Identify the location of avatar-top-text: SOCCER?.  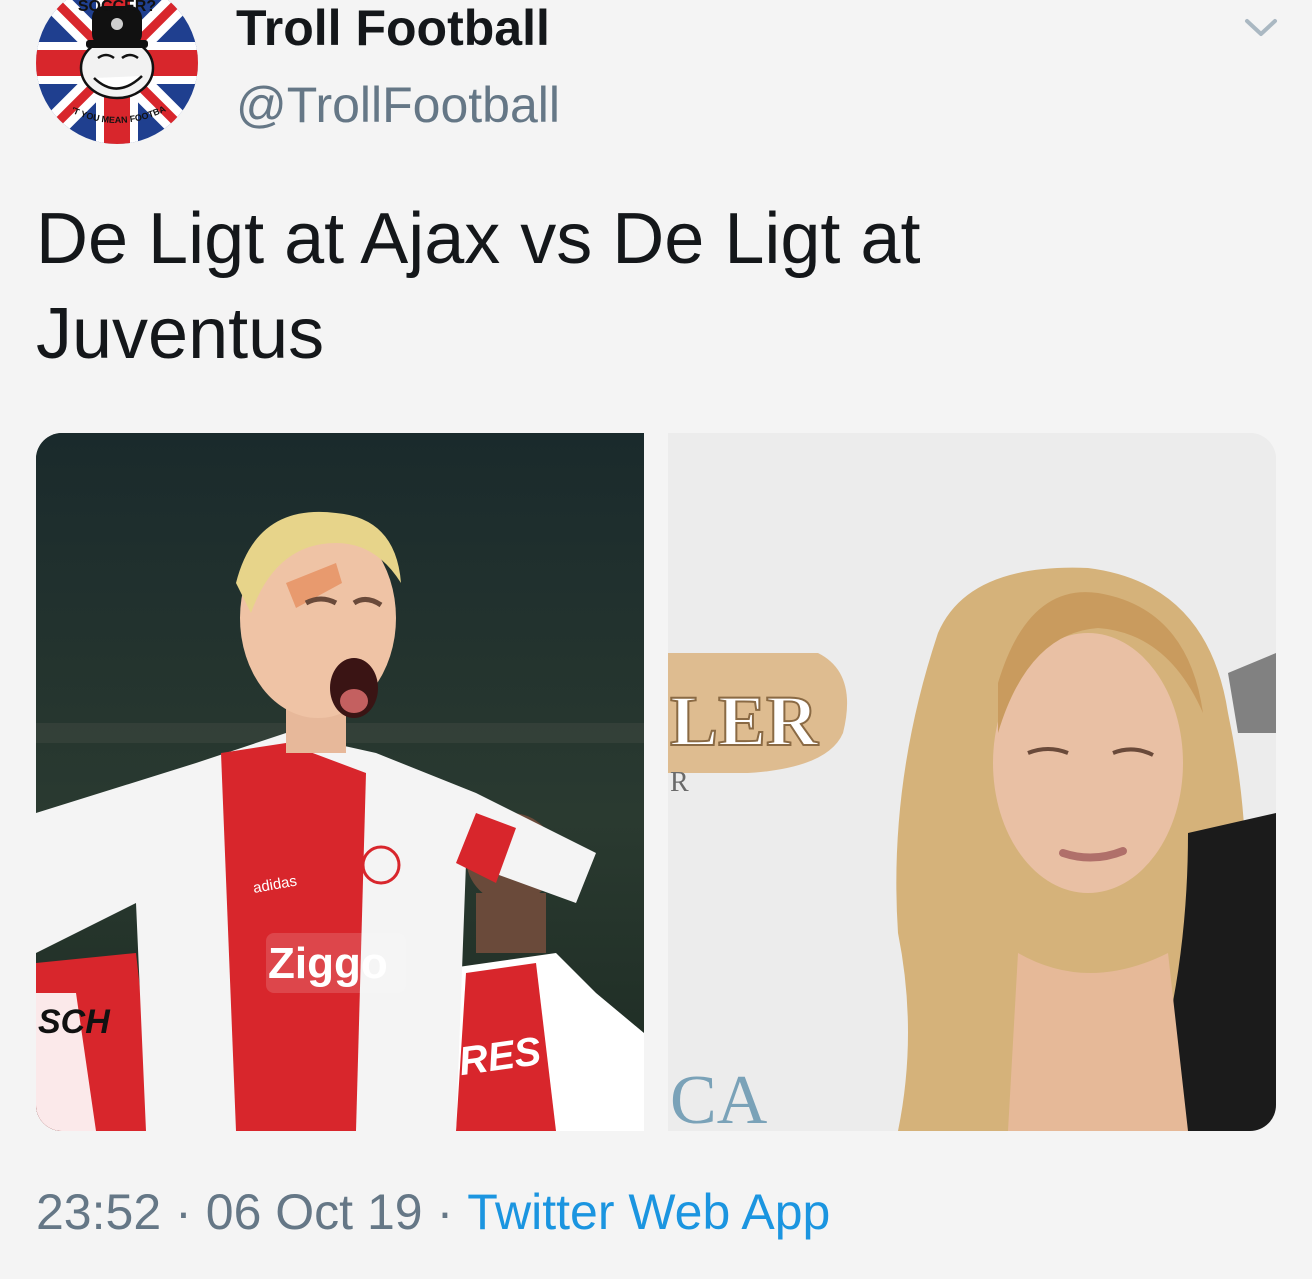
(117, 7).